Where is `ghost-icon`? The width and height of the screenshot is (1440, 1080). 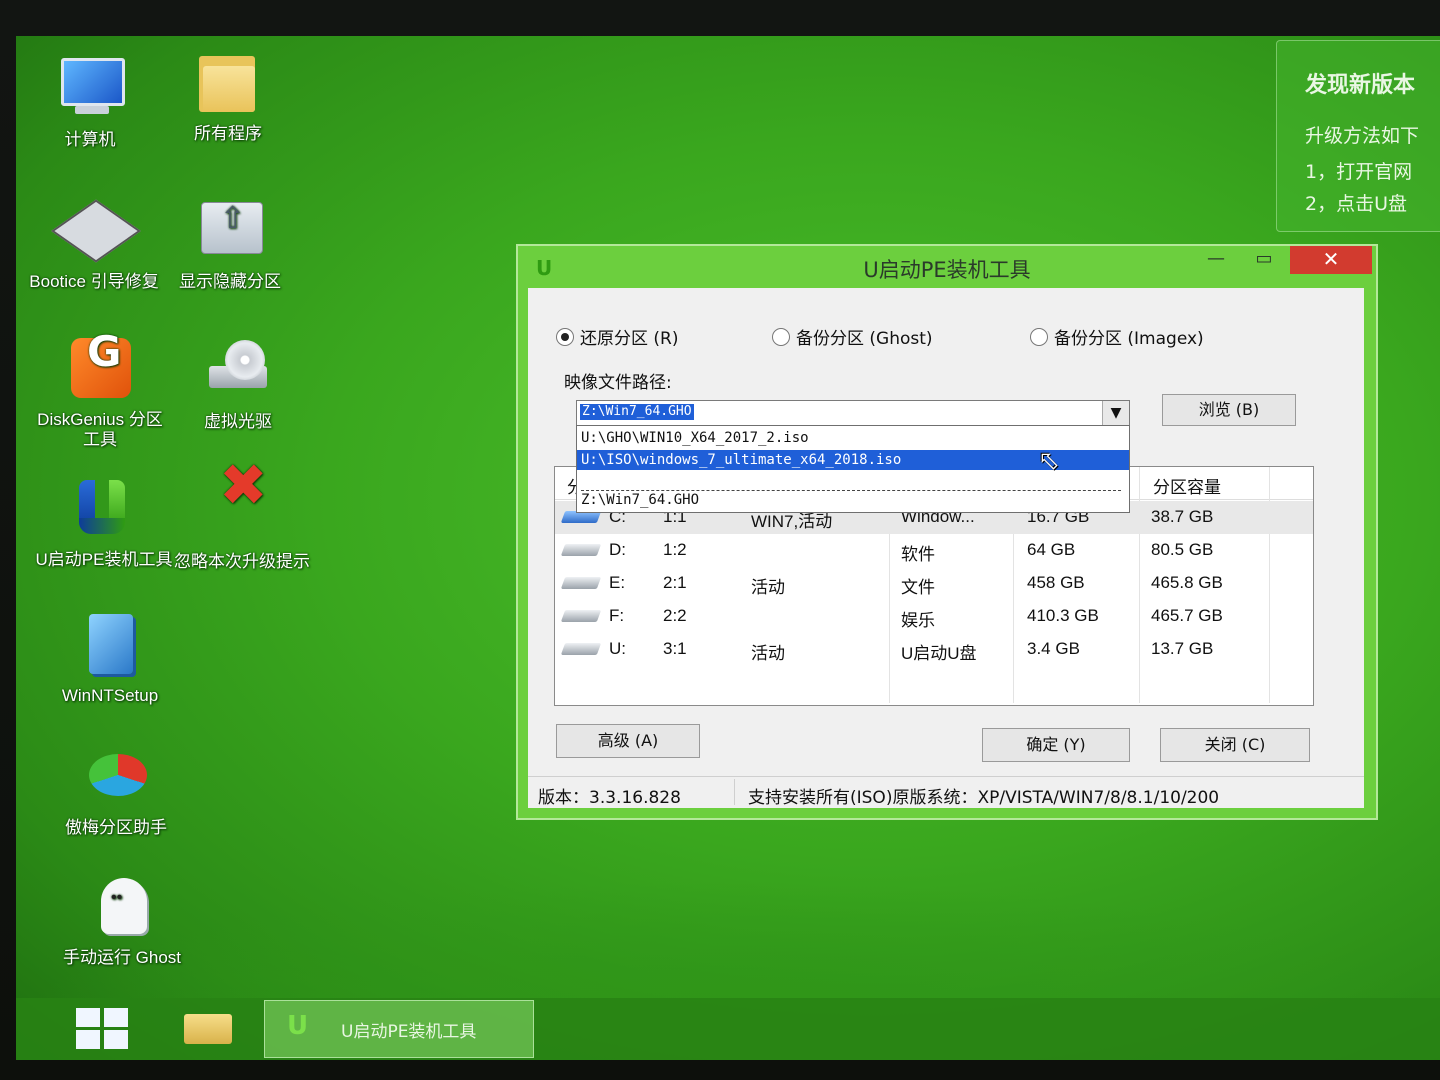 ghost-icon is located at coordinates (122, 907).